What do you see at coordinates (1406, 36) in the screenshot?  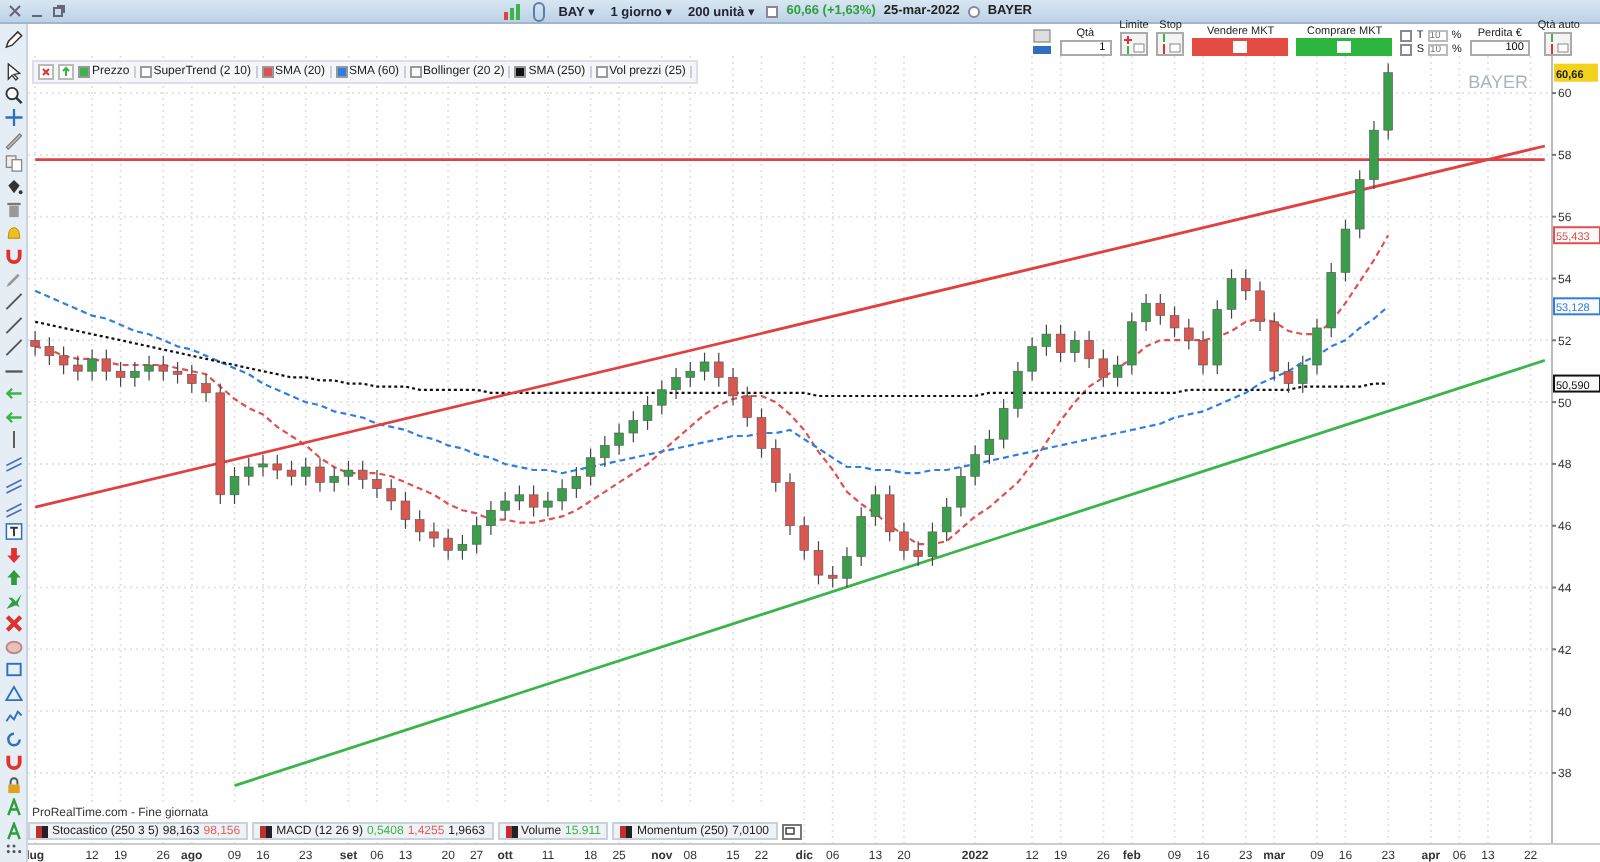 I see `target-checkbox` at bounding box center [1406, 36].